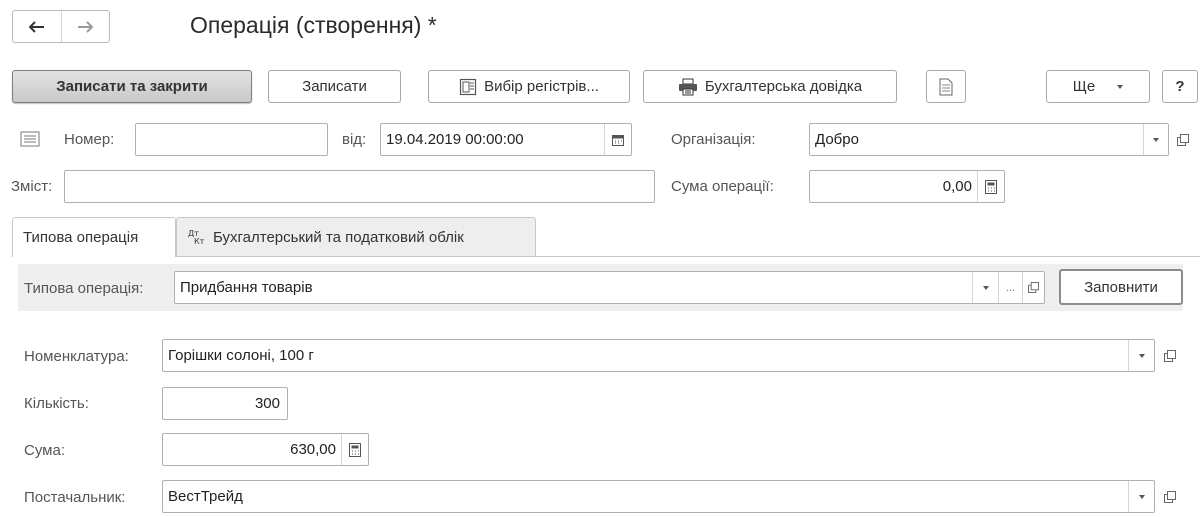 The height and width of the screenshot is (517, 1200). I want to click on nomenclature-open-button, so click(1170, 355).